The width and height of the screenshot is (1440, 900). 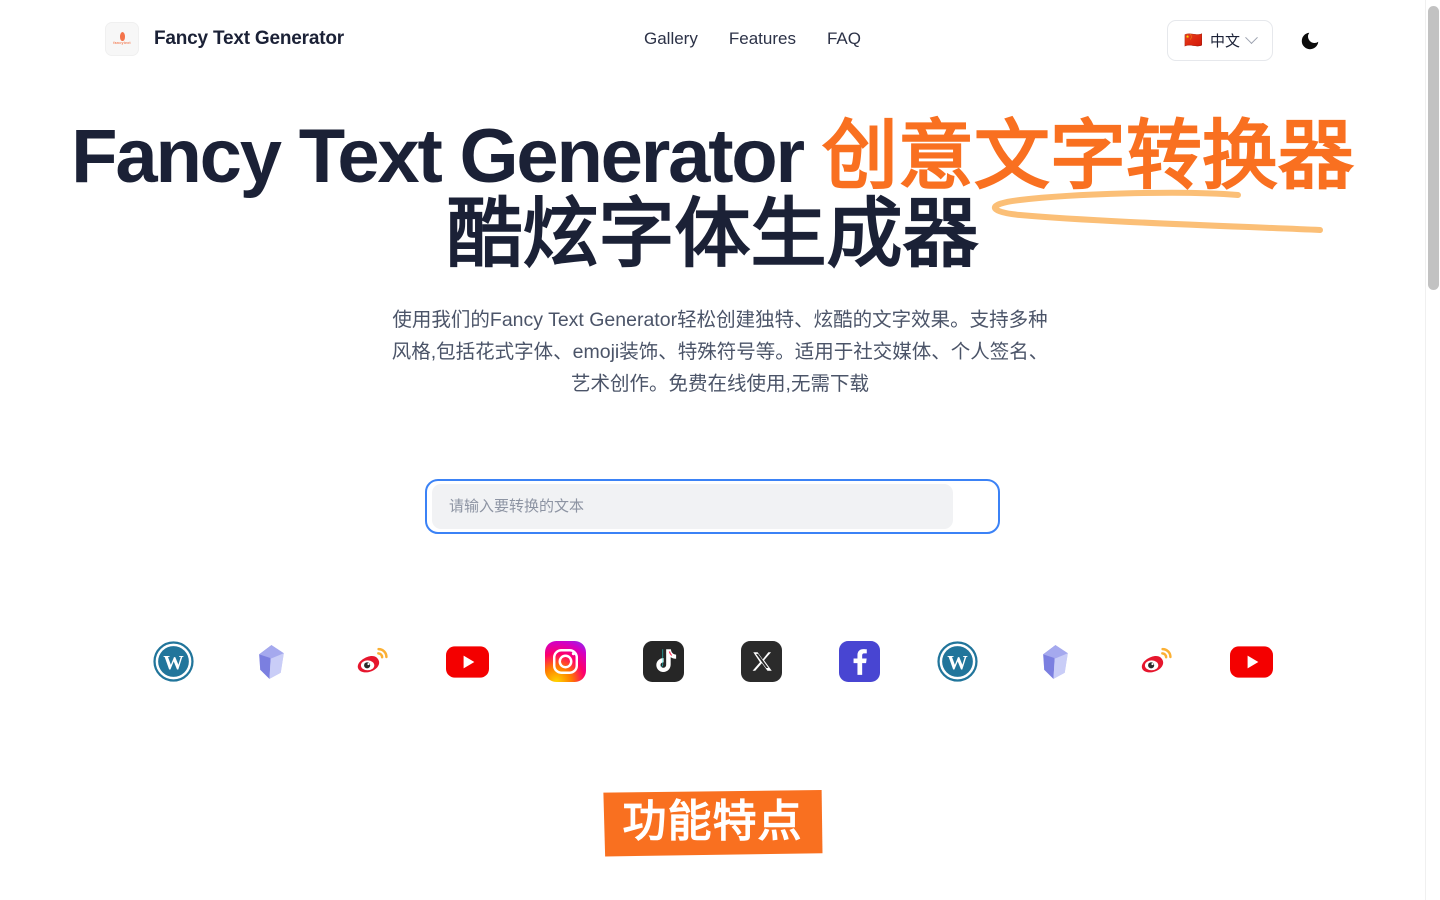 I want to click on nav-item-features: Features, so click(x=762, y=39).